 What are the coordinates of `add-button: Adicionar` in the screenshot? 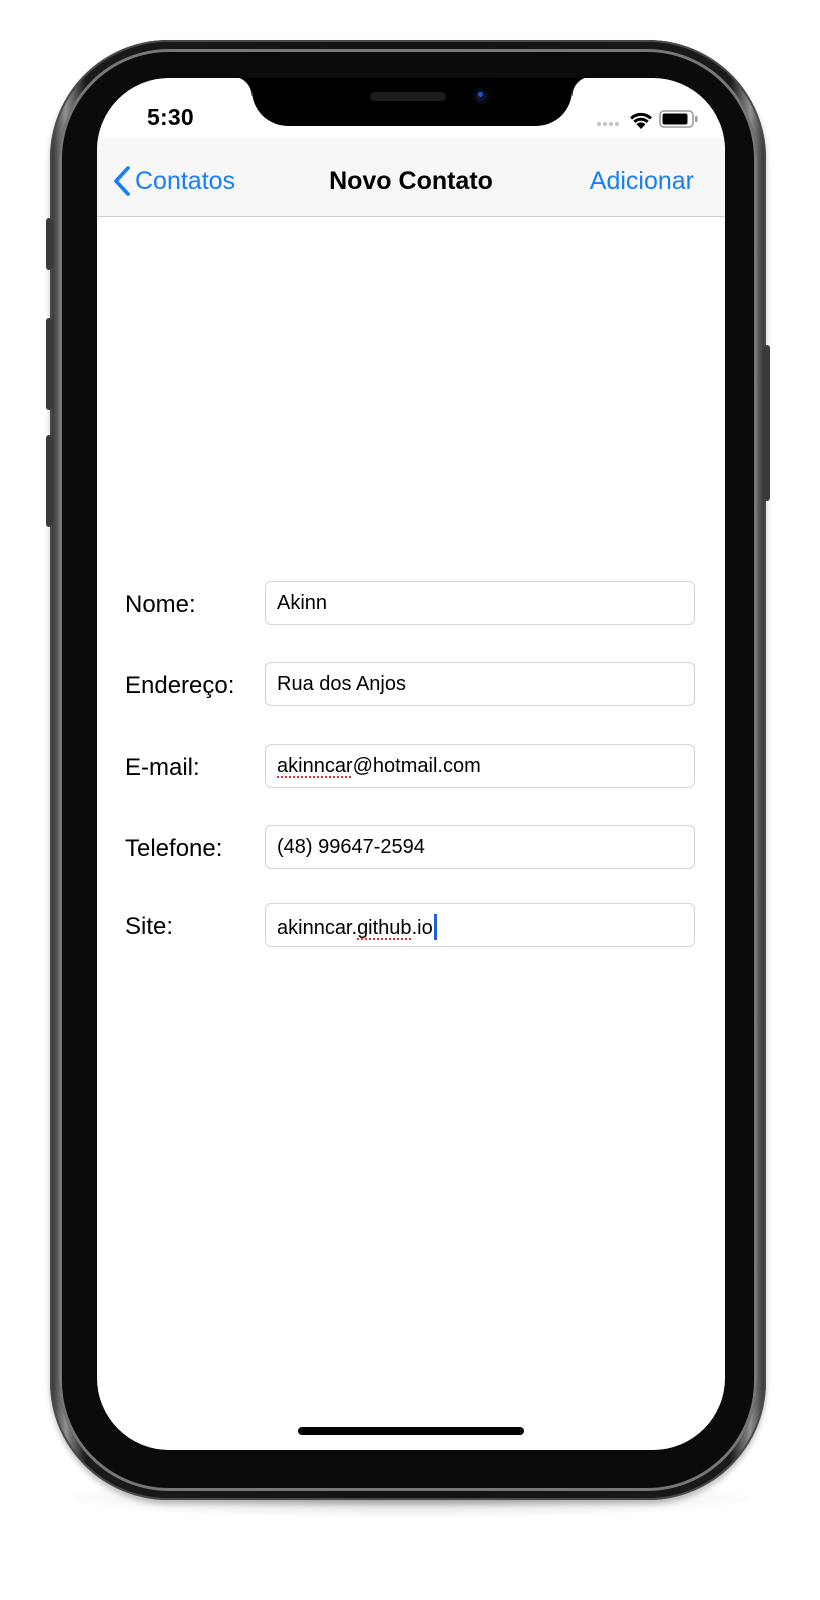 It's located at (642, 181).